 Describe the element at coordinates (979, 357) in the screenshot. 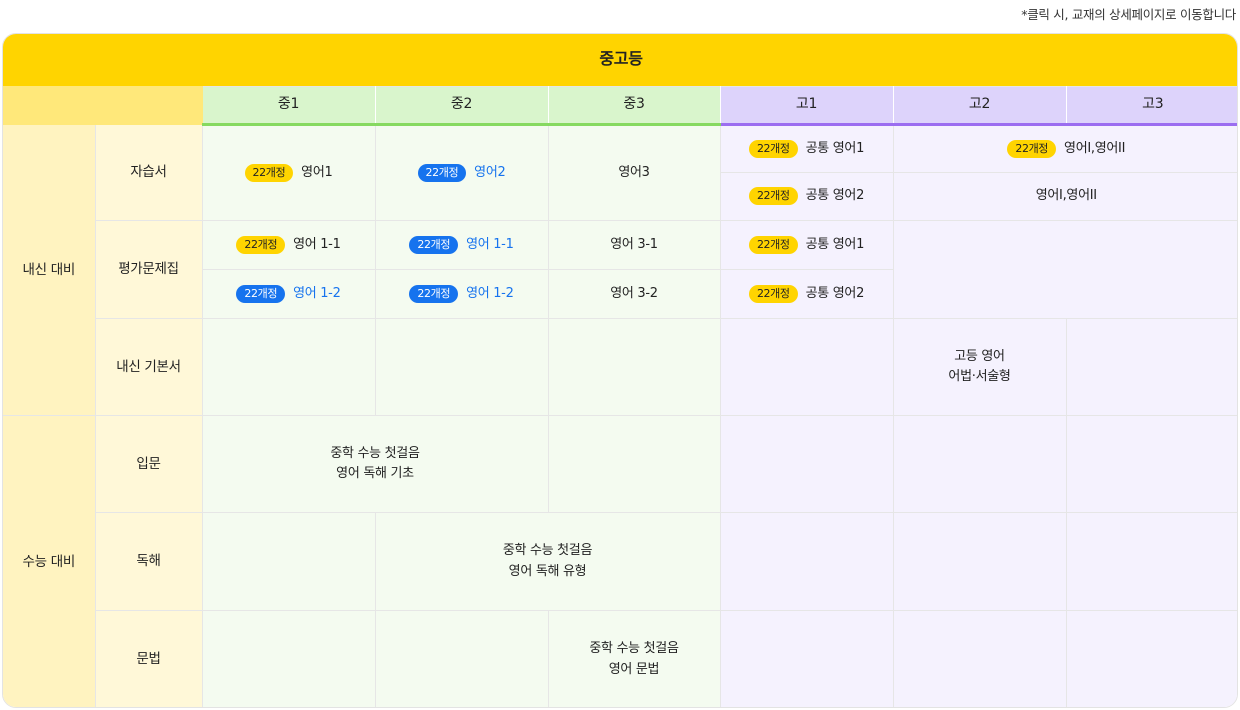

I see `book-title-line1: 고등 영어` at that location.